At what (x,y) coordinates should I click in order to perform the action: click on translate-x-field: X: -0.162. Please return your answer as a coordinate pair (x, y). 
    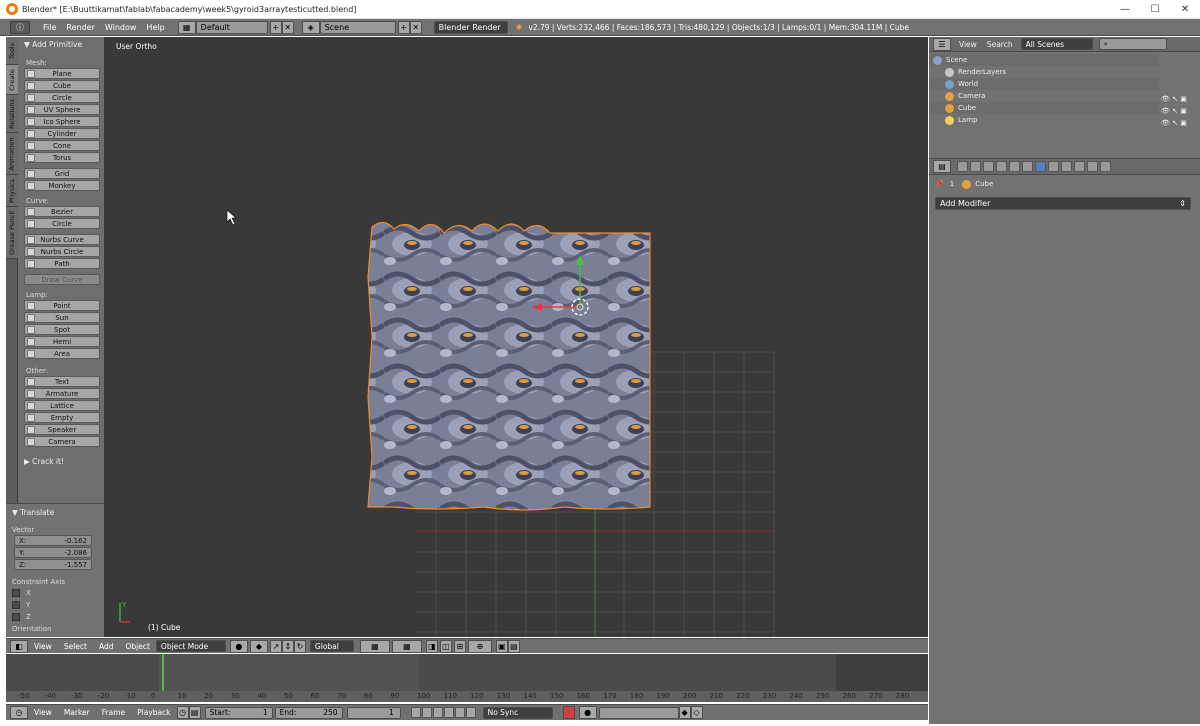
    Looking at the image, I should click on (53, 540).